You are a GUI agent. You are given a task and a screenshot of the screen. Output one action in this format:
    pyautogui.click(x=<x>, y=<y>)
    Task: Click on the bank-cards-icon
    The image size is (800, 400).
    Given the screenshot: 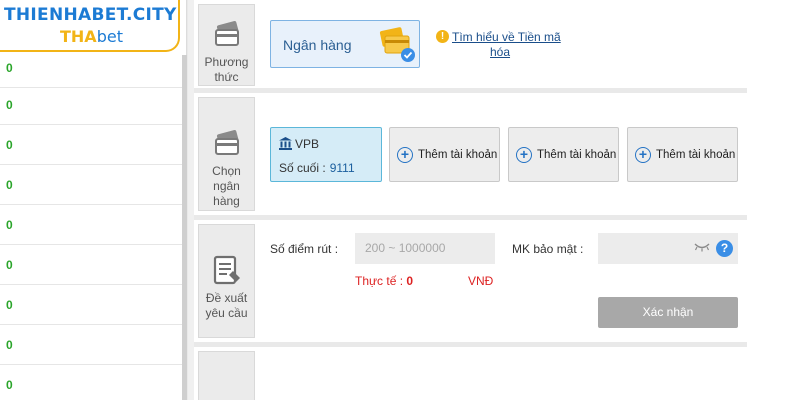 What is the action you would take?
    pyautogui.click(x=397, y=44)
    